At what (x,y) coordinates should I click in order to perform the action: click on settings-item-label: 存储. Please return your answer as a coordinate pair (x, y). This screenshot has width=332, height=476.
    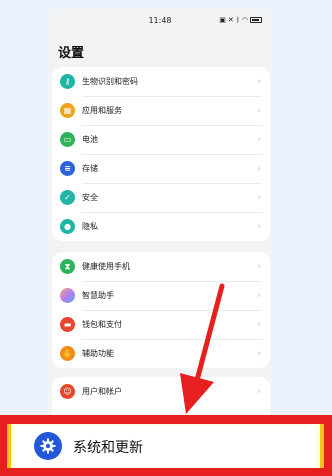
    Looking at the image, I should click on (90, 168).